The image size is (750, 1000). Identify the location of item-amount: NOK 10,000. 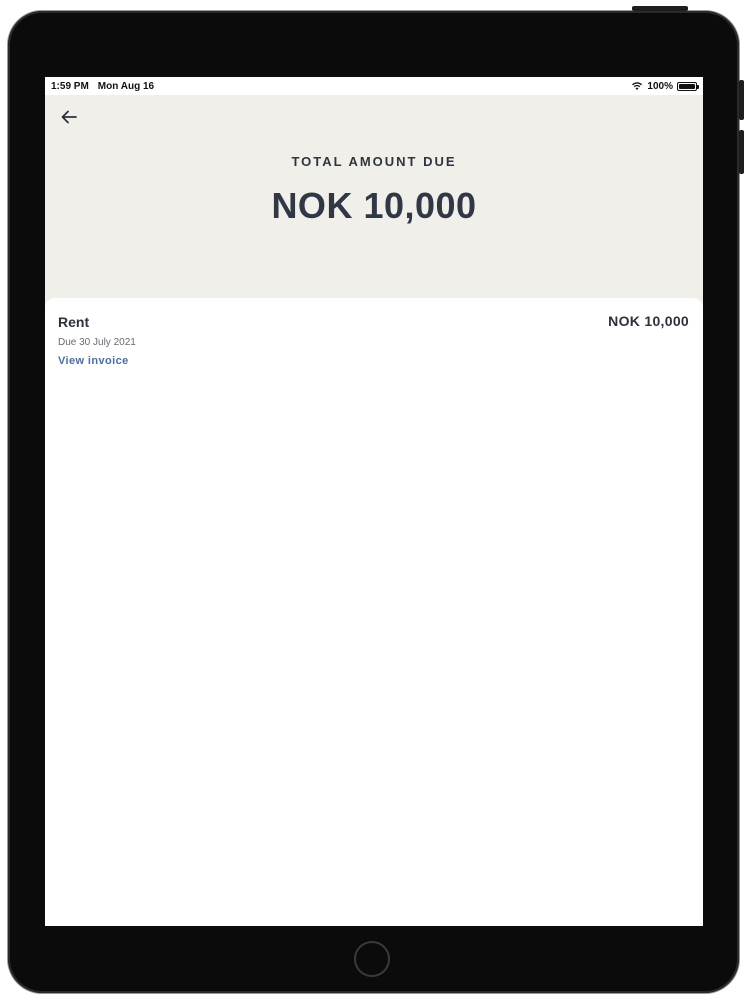
(648, 321).